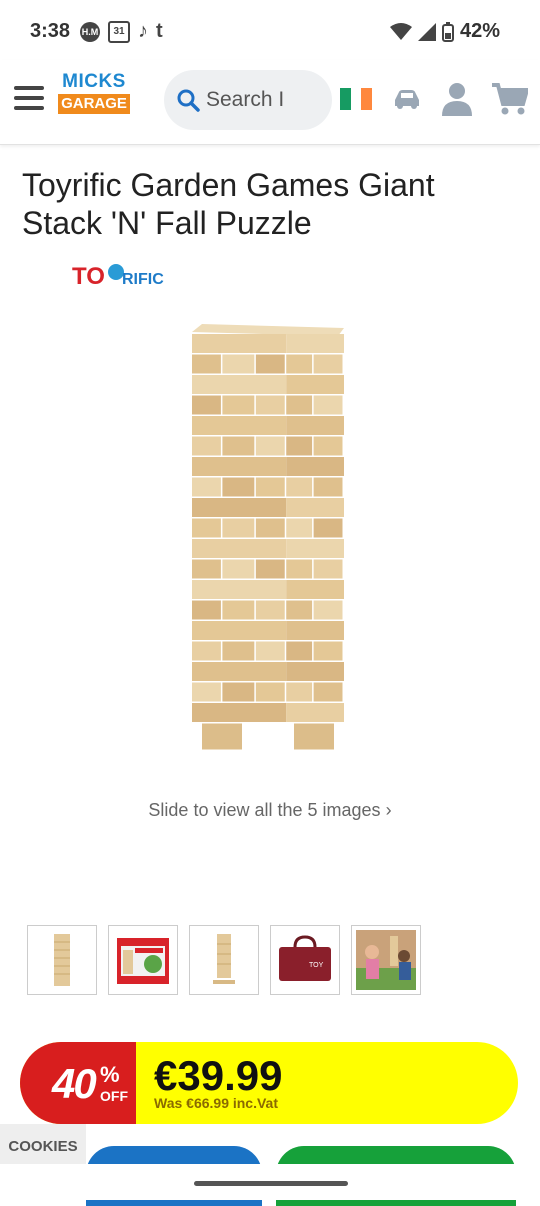  I want to click on current-price: €39.99, so click(218, 1075).